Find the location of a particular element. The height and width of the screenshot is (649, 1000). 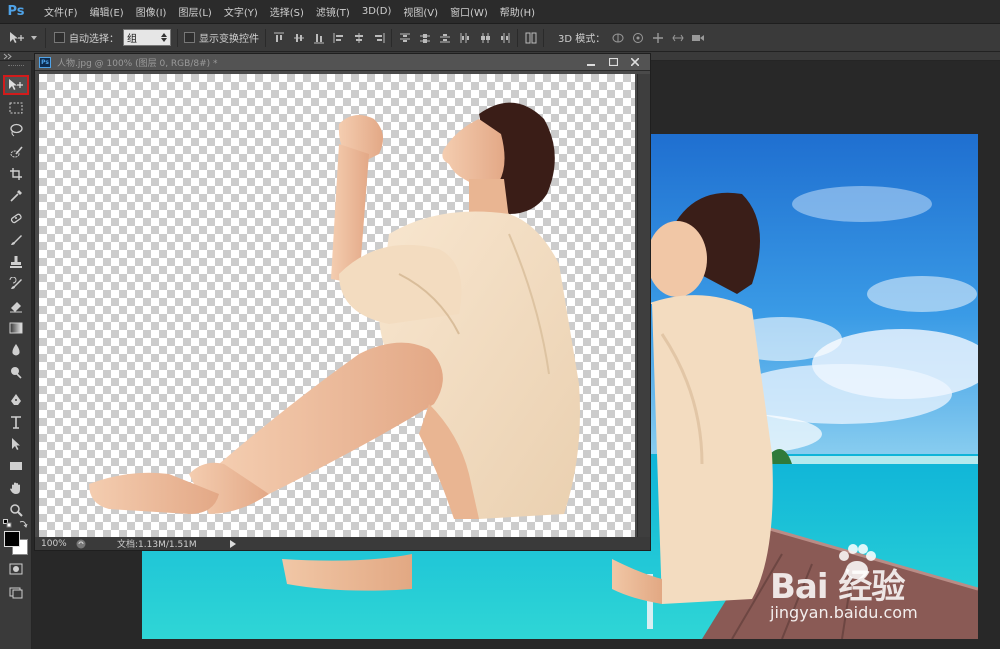

status-info-icon is located at coordinates (81, 543).